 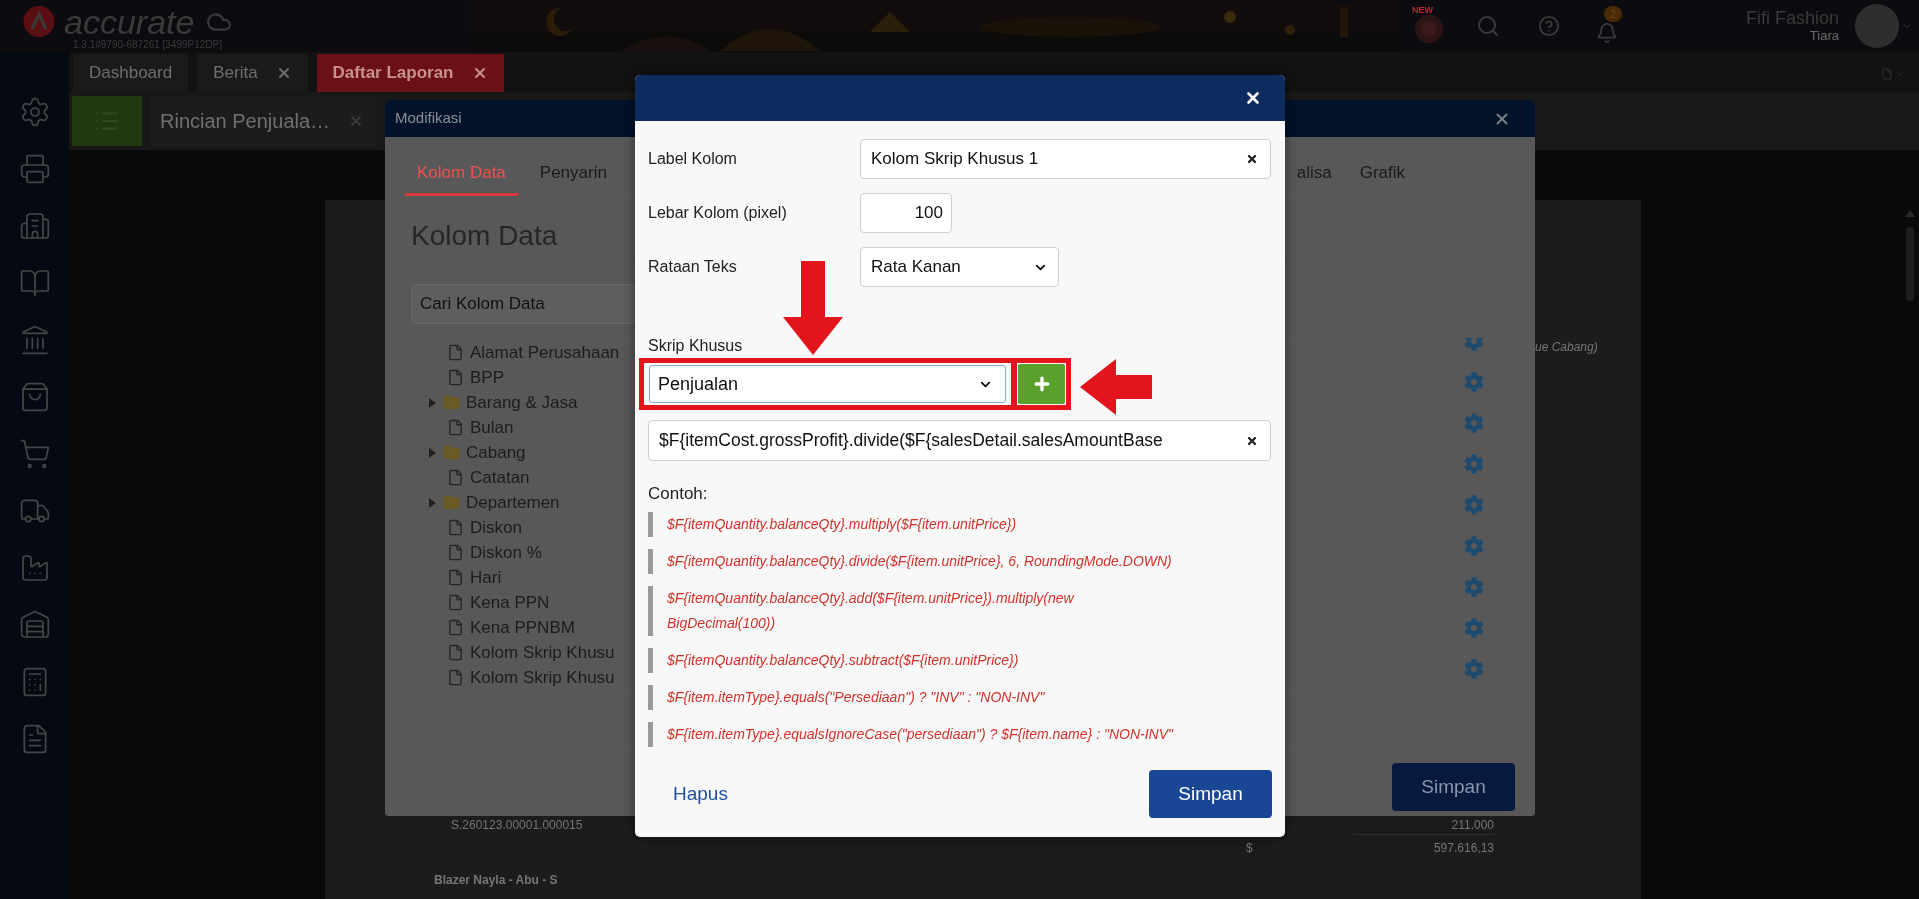 What do you see at coordinates (959, 440) in the screenshot?
I see `script-field: $F{itemCost.grossProfit}.divide($F{salesDetail.salesAmountBase` at bounding box center [959, 440].